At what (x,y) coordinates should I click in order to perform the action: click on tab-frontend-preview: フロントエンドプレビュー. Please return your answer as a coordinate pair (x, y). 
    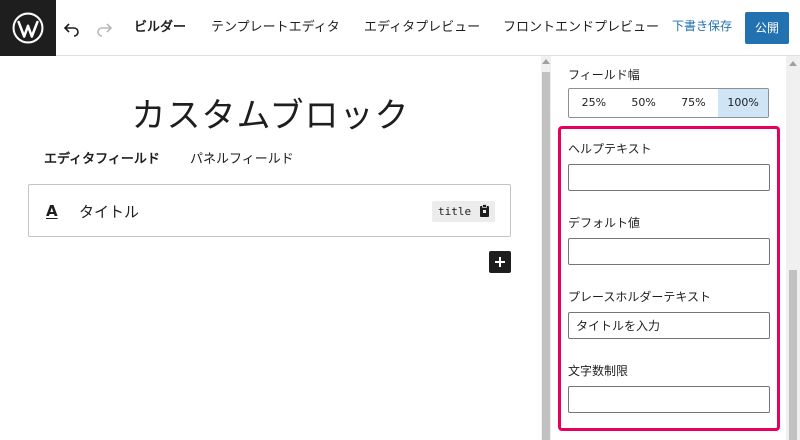
    Looking at the image, I should click on (581, 28).